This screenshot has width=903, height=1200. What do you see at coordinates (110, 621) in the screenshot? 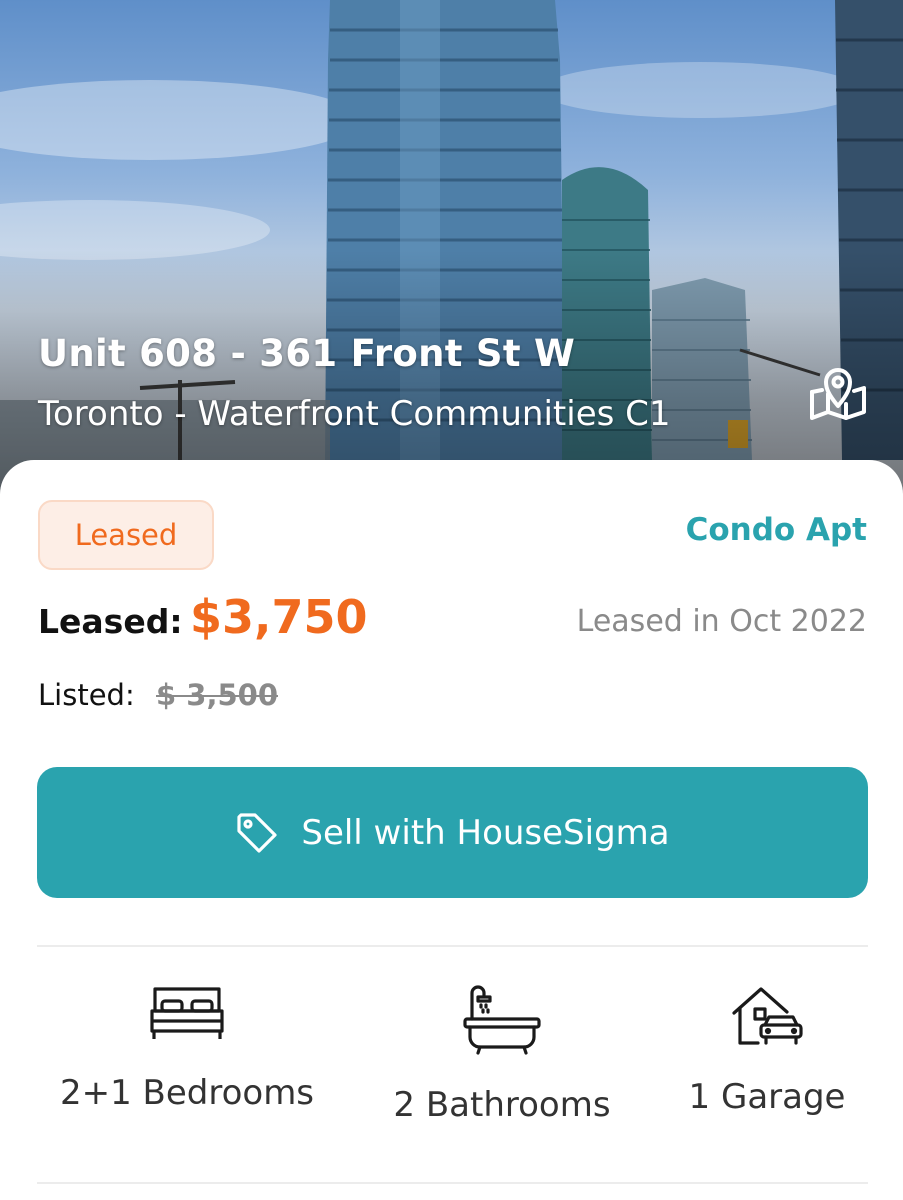
I see `leased-price-label: Leased:` at bounding box center [110, 621].